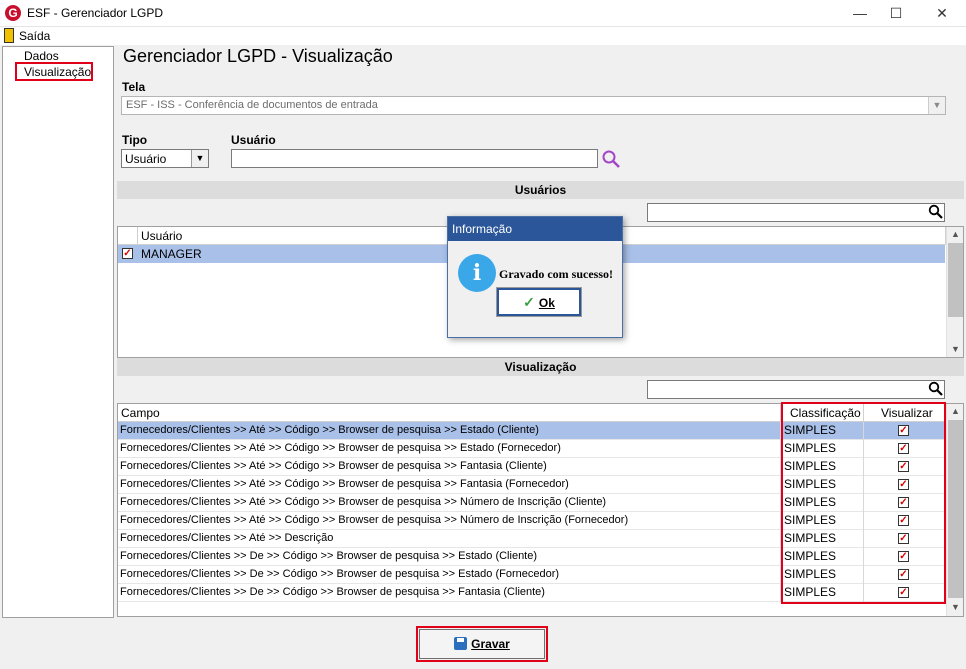 This screenshot has width=966, height=669. I want to click on save-button: Gravar, so click(482, 644).